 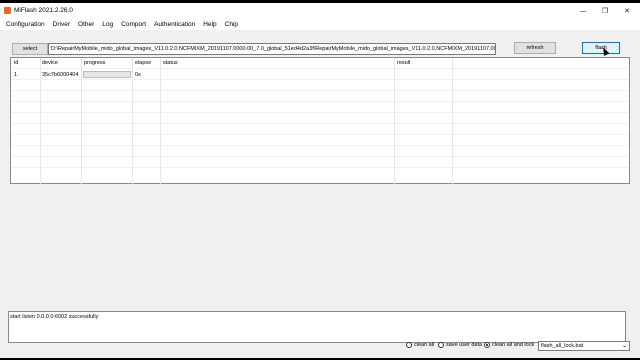 I want to click on clean-all-lock-label: clean all and lock, so click(x=513, y=345).